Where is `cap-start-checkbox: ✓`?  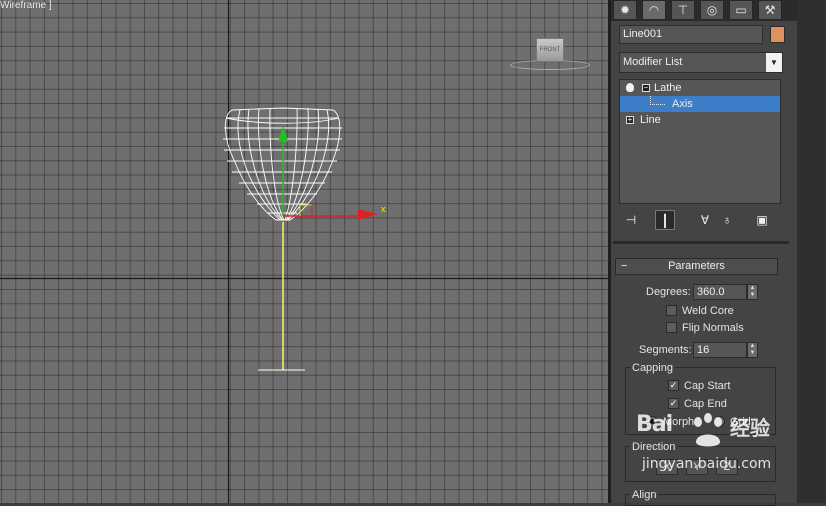
cap-start-checkbox: ✓ is located at coordinates (673, 385).